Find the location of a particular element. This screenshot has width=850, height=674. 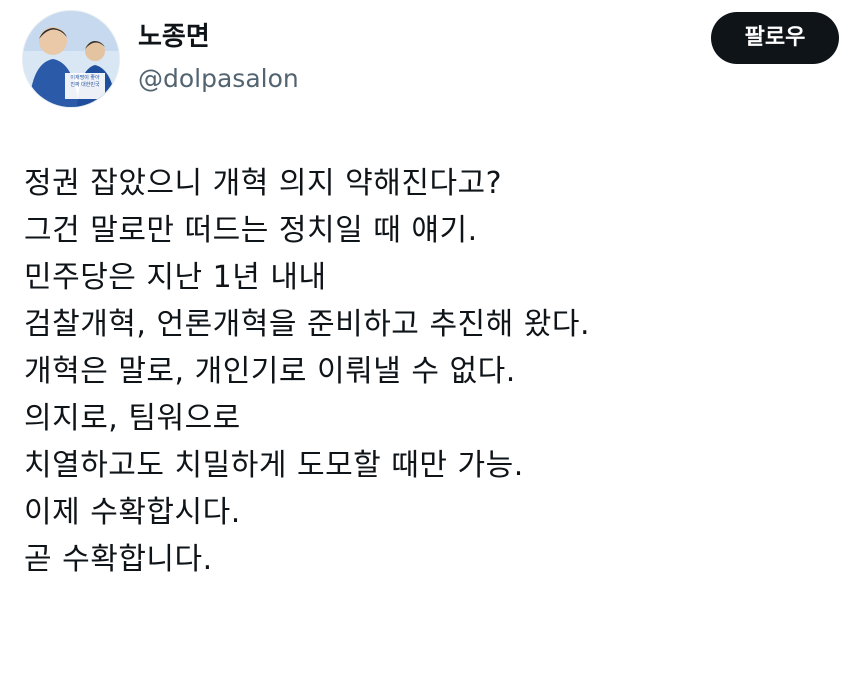

author-username: @dolpasalon is located at coordinates (218, 79).